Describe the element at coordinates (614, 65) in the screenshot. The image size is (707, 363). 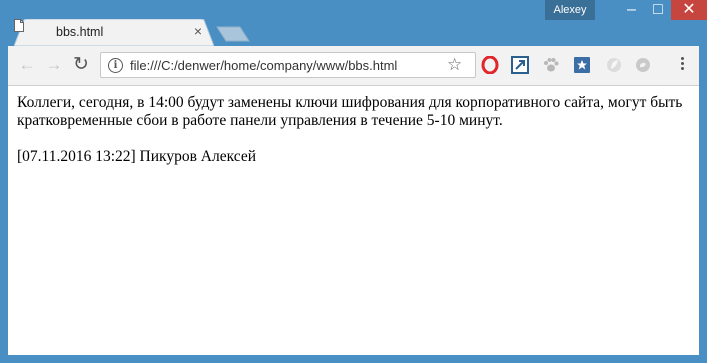
I see `leaf-extension-icon` at that location.